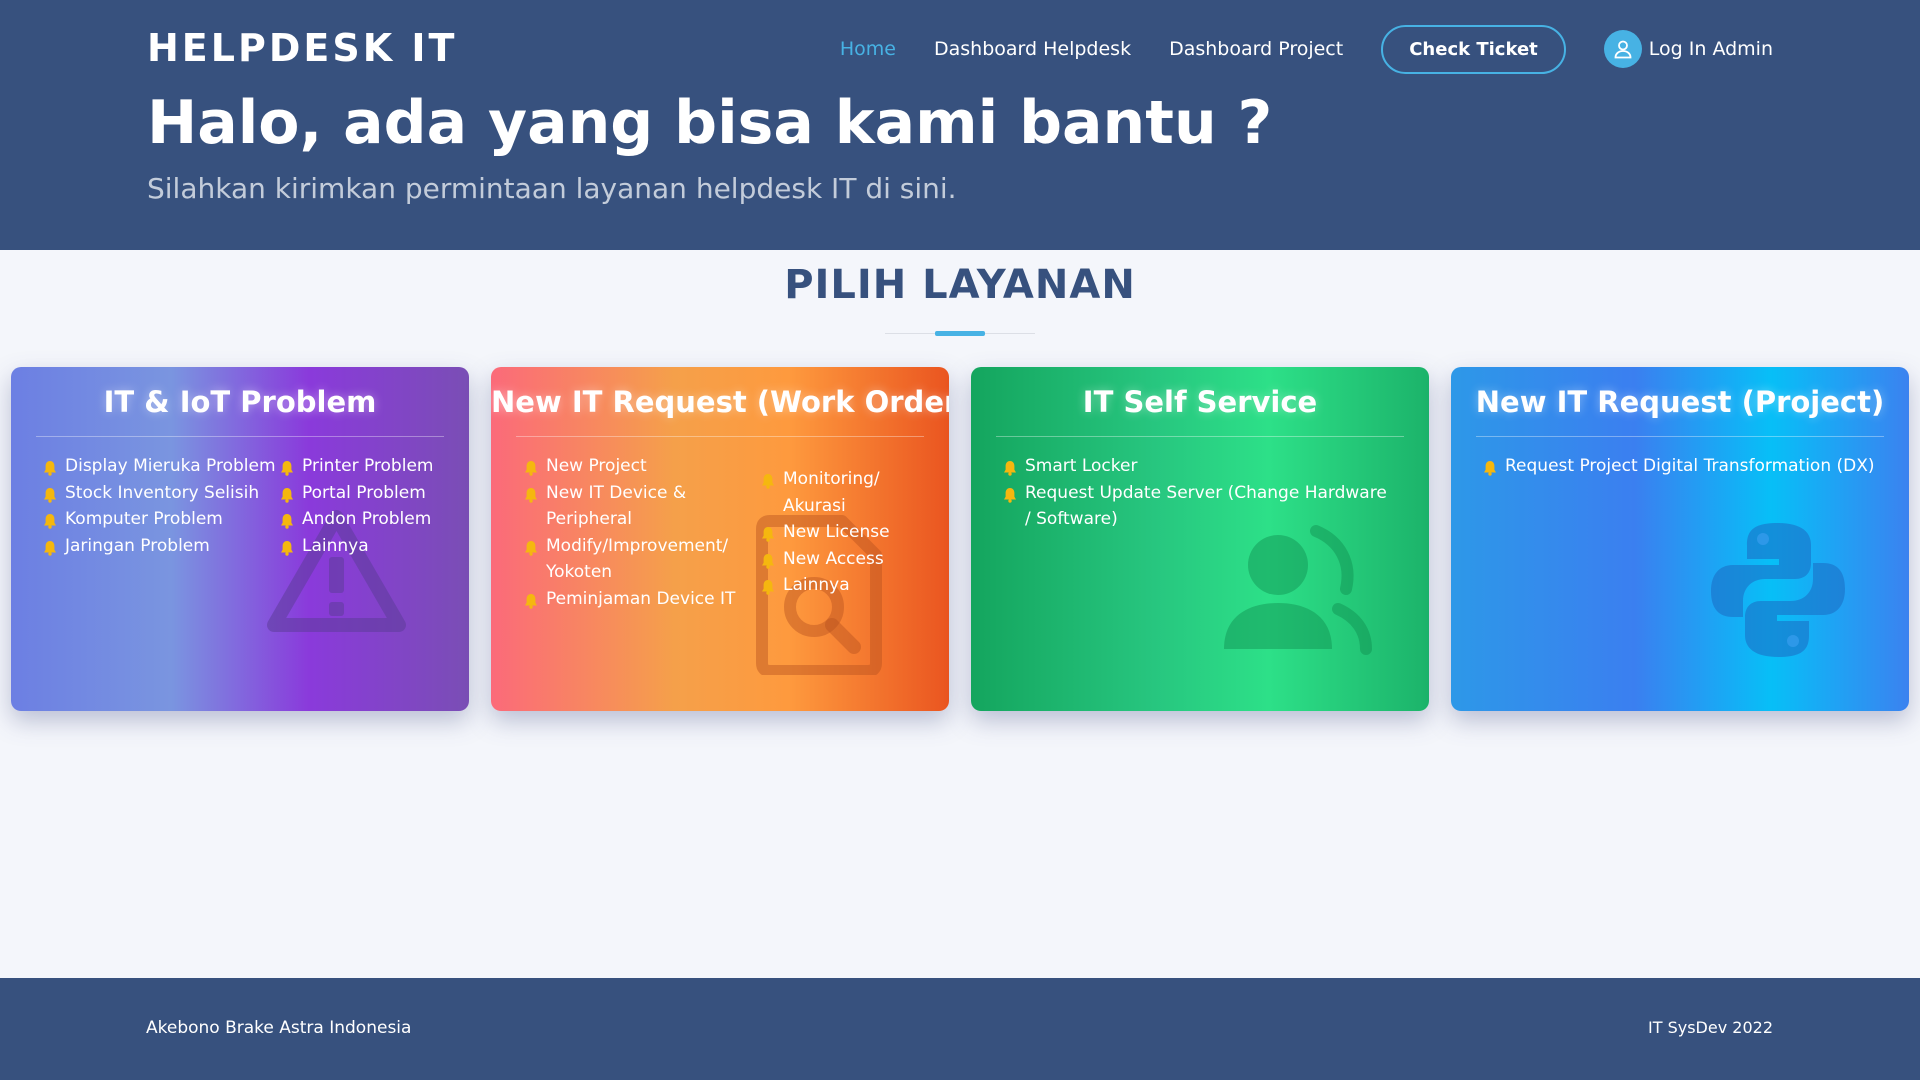  What do you see at coordinates (356, 519) in the screenshot?
I see `list-item: Andon Problem` at bounding box center [356, 519].